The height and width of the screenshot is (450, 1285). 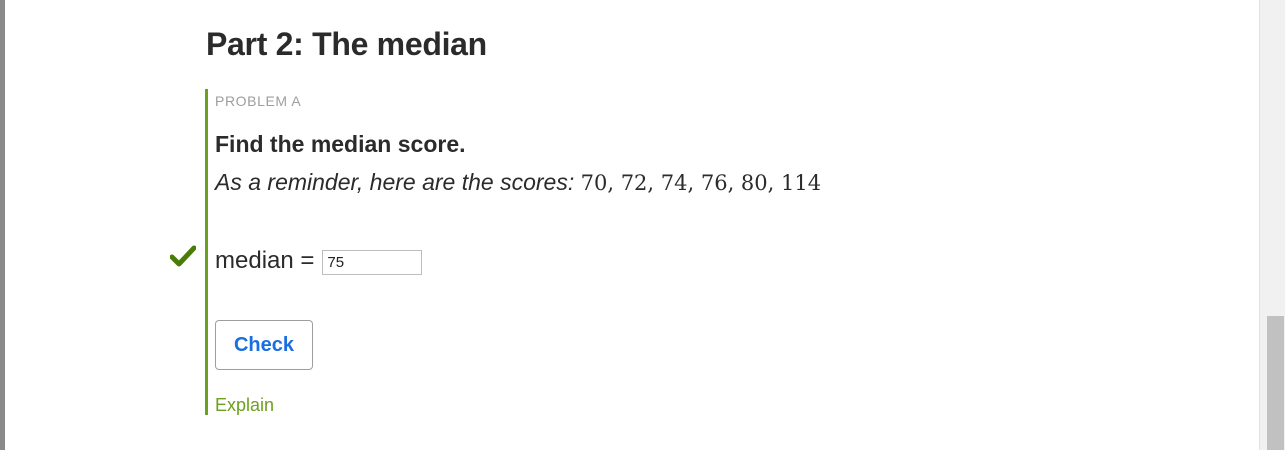 I want to click on reminder-text: As a reminder, here are the scores:, so click(x=395, y=182).